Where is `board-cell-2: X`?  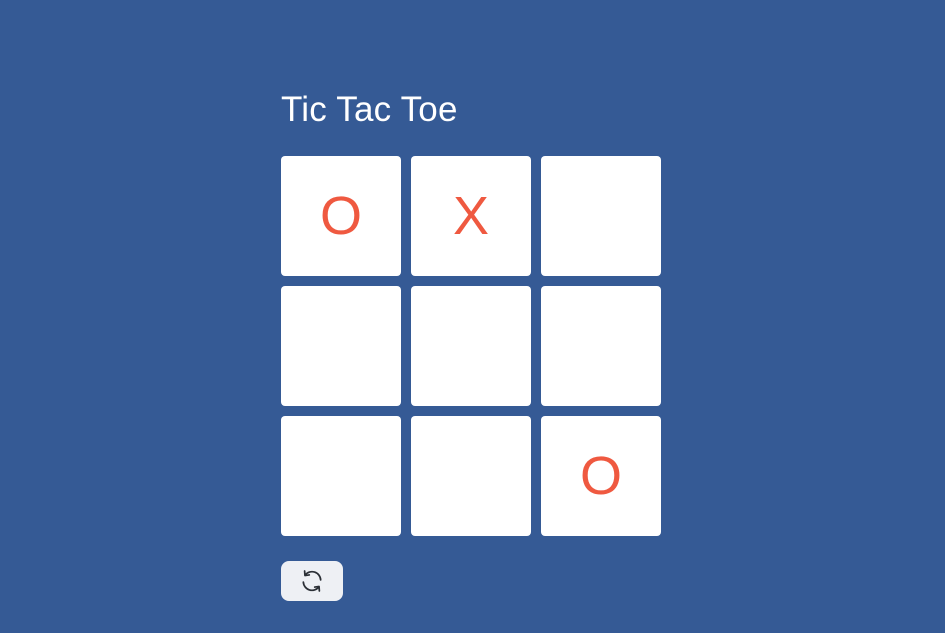 board-cell-2: X is located at coordinates (471, 216).